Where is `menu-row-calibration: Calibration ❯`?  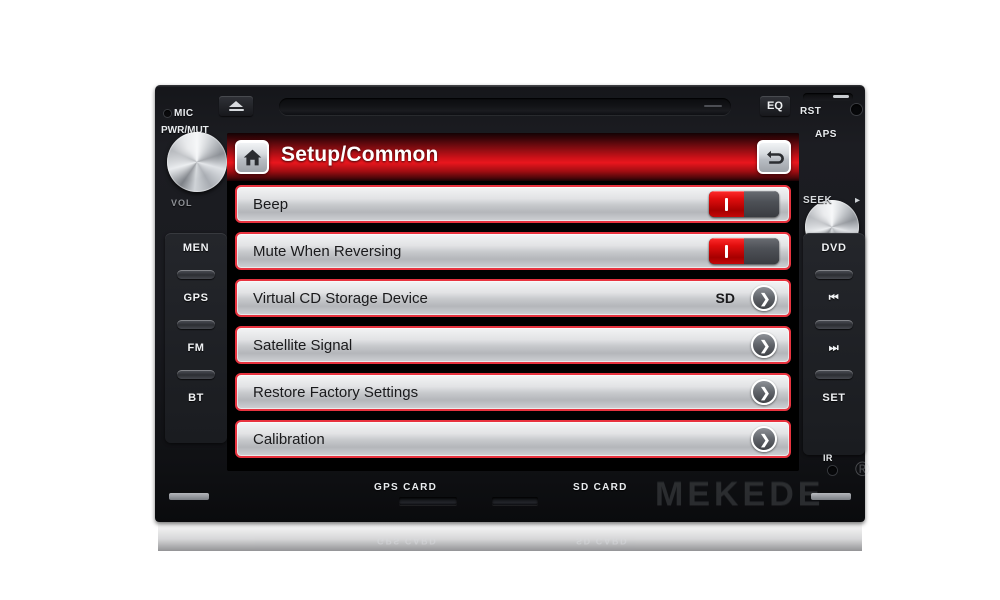 menu-row-calibration: Calibration ❯ is located at coordinates (513, 439).